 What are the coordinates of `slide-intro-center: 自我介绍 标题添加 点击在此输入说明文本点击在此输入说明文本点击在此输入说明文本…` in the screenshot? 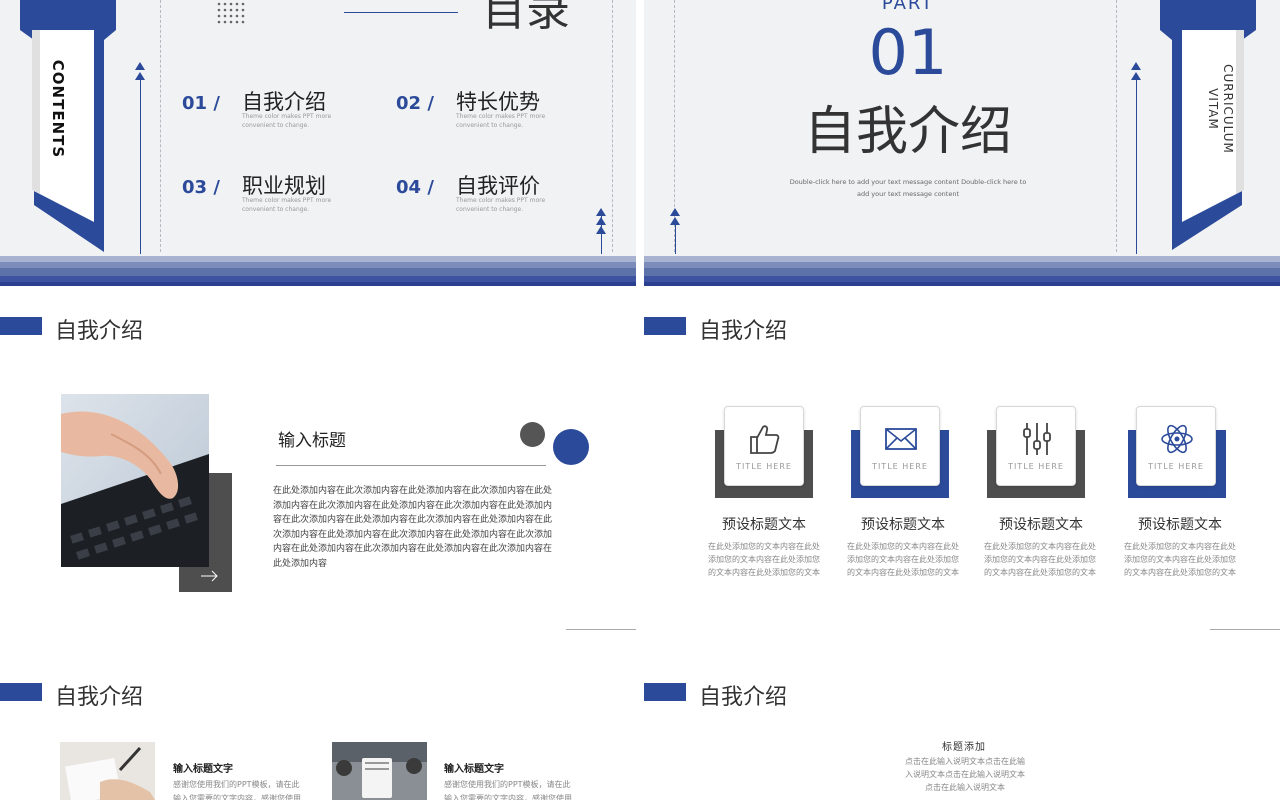 It's located at (962, 727).